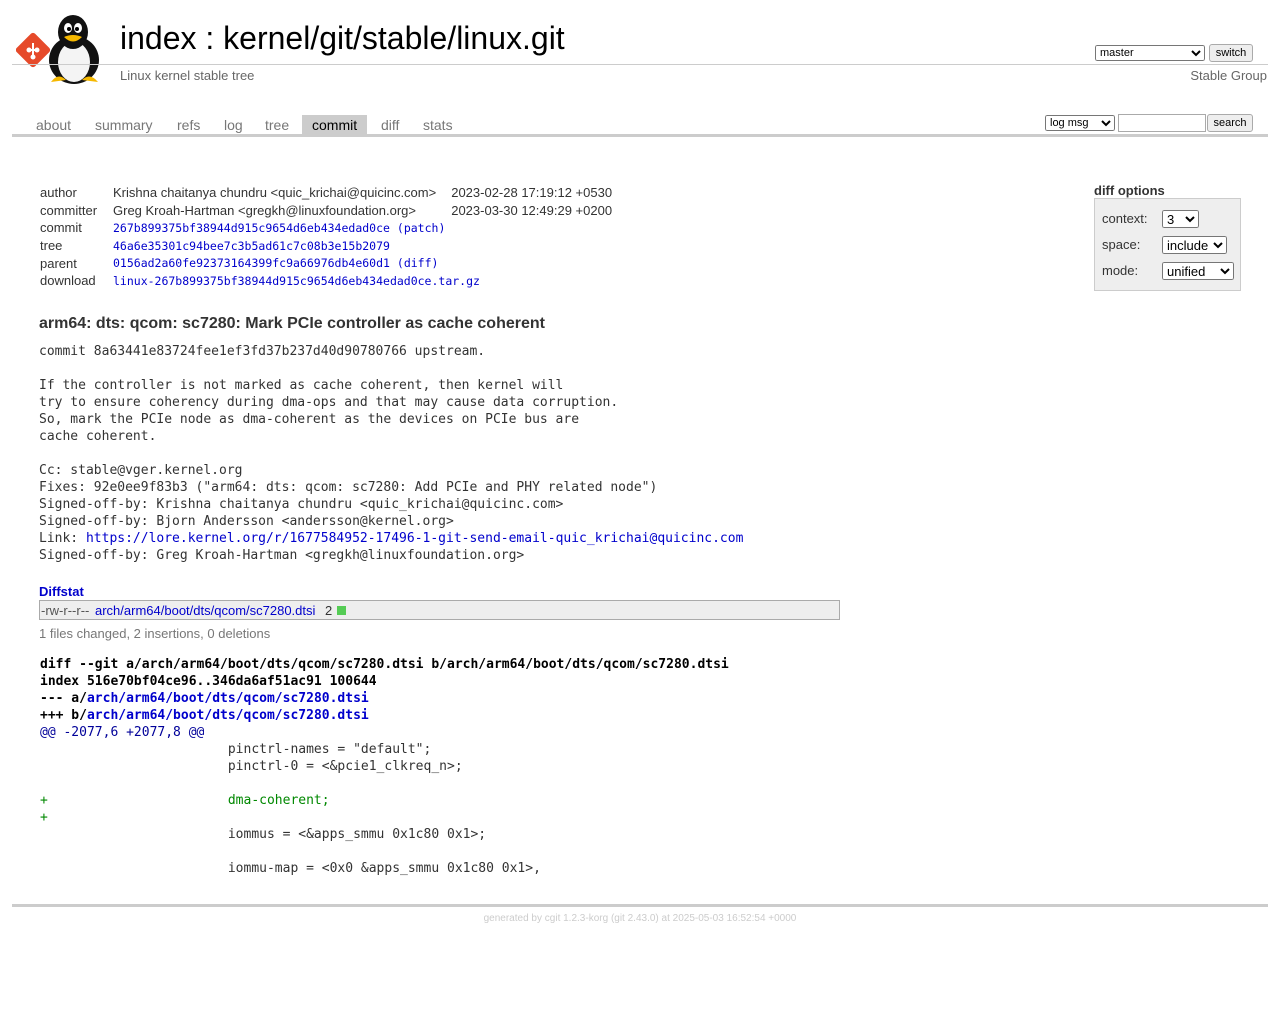 This screenshot has height=1024, width=1280. I want to click on download-label: download, so click(68, 281).